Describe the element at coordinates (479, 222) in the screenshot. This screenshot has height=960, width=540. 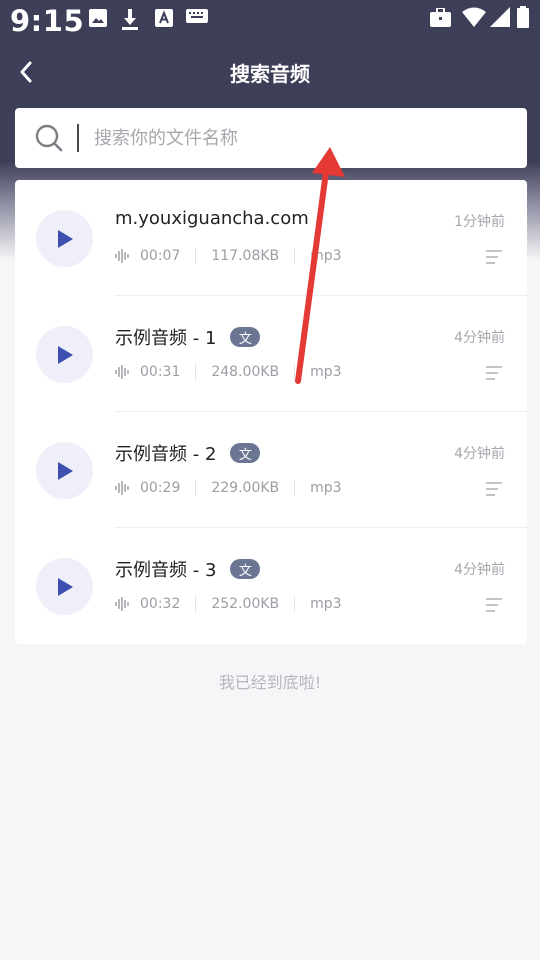
I see `time-ago: 1分钟前` at that location.